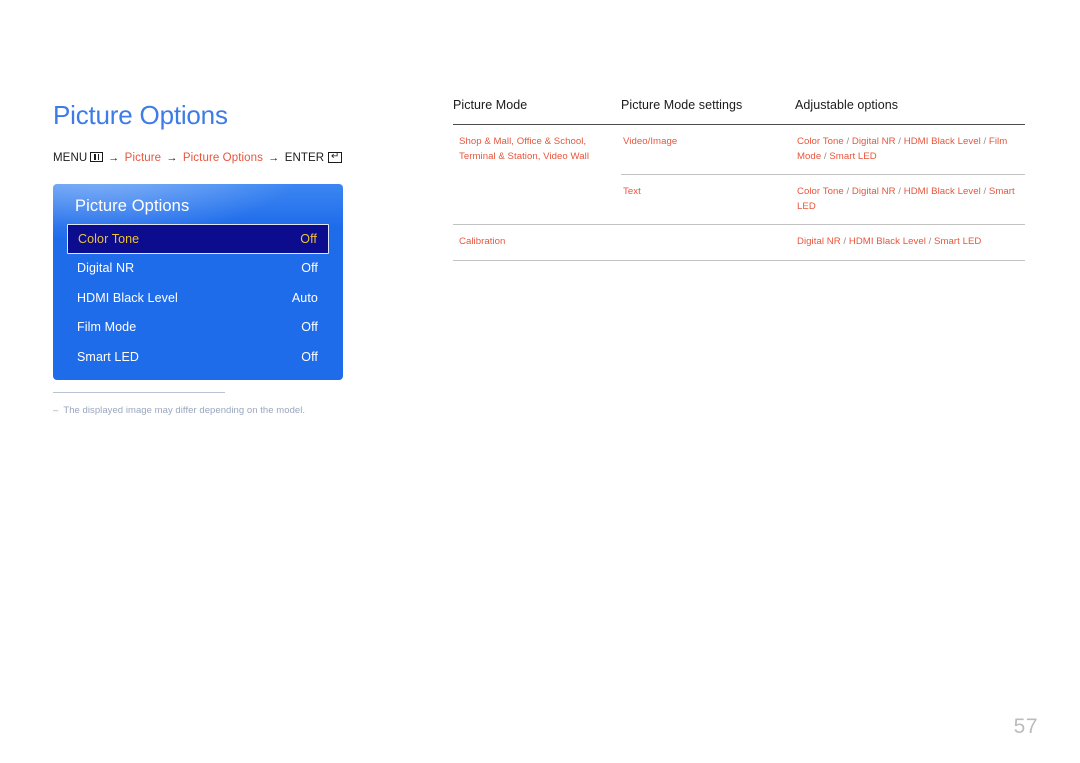 The width and height of the screenshot is (1080, 763). I want to click on osd-item-digital-nr: Digital NR Off, so click(198, 269).